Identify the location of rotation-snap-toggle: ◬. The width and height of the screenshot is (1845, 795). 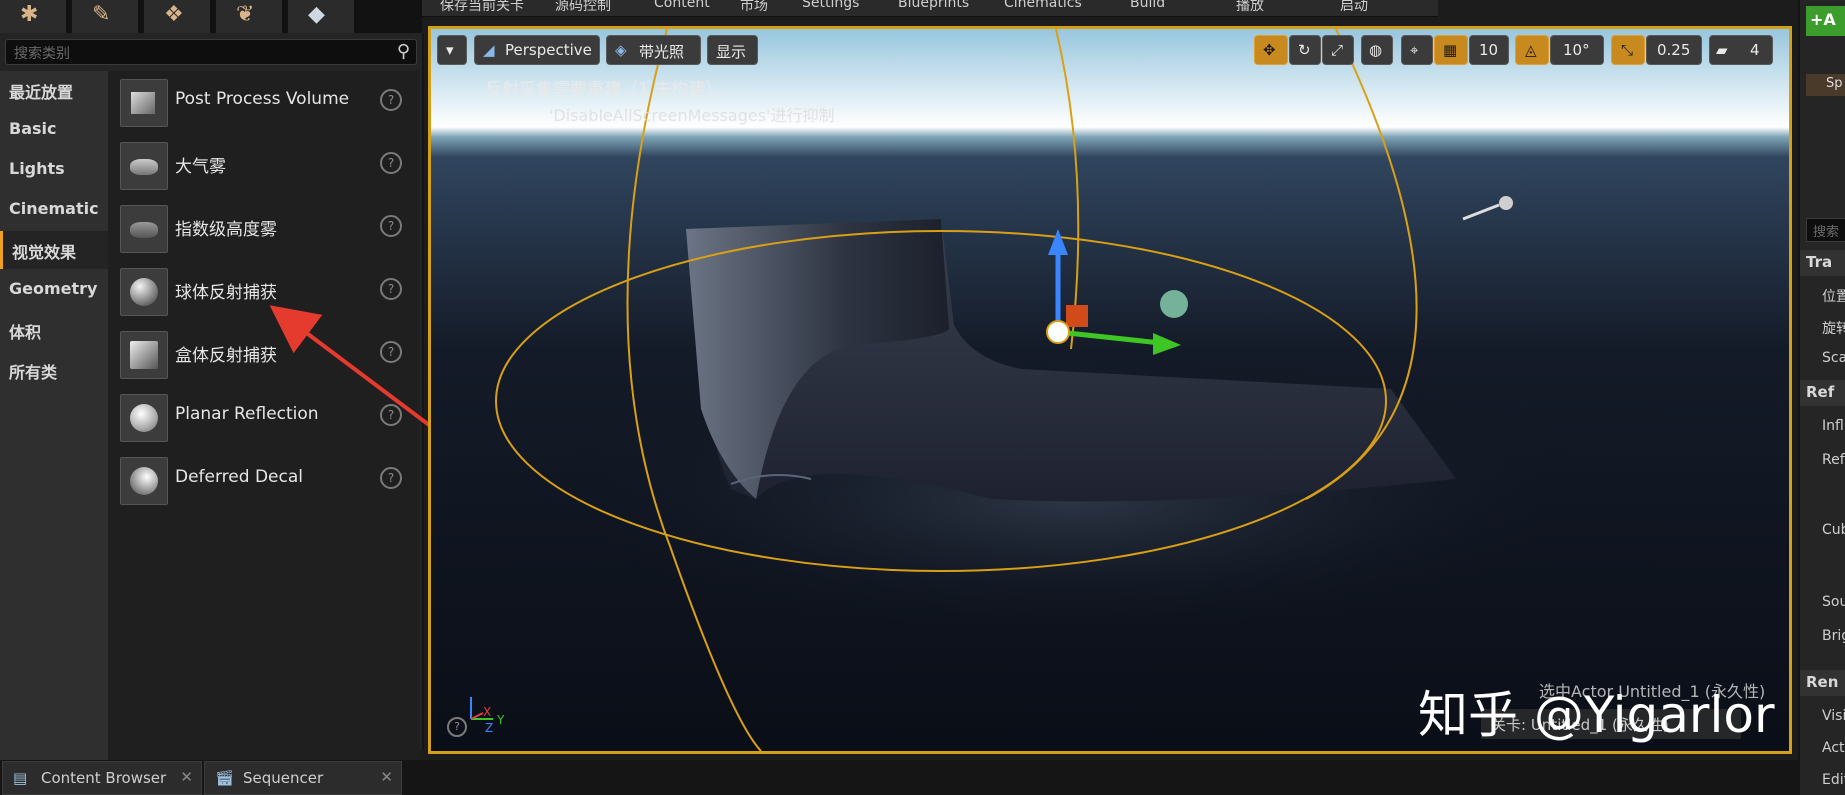
(1532, 50).